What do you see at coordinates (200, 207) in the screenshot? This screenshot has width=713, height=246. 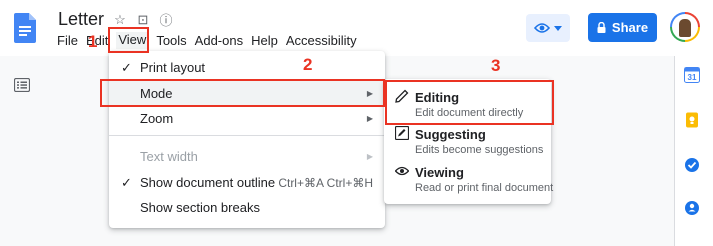 I see `menu-item-label: Show section breaks` at bounding box center [200, 207].